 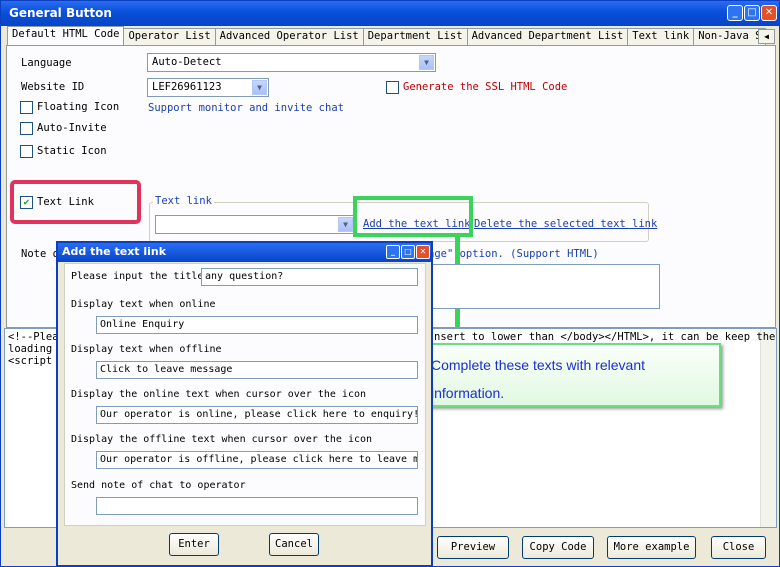 What do you see at coordinates (738, 547) in the screenshot?
I see `close-button: Close` at bounding box center [738, 547].